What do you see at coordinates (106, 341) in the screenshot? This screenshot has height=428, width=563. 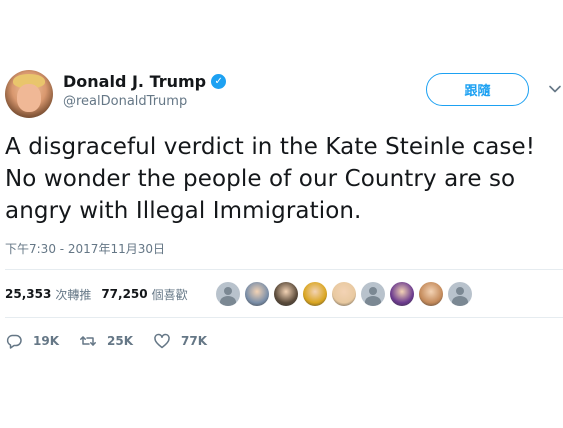 I see `retweet-button: 25K` at bounding box center [106, 341].